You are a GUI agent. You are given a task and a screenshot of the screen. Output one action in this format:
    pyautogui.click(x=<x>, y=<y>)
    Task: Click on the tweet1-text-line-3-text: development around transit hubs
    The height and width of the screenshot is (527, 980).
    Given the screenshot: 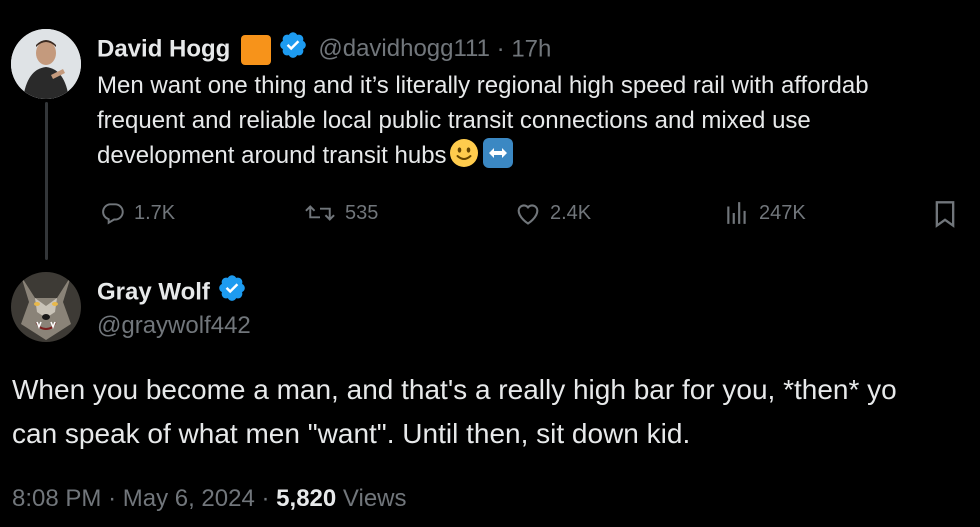 What is the action you would take?
    pyautogui.click(x=272, y=155)
    